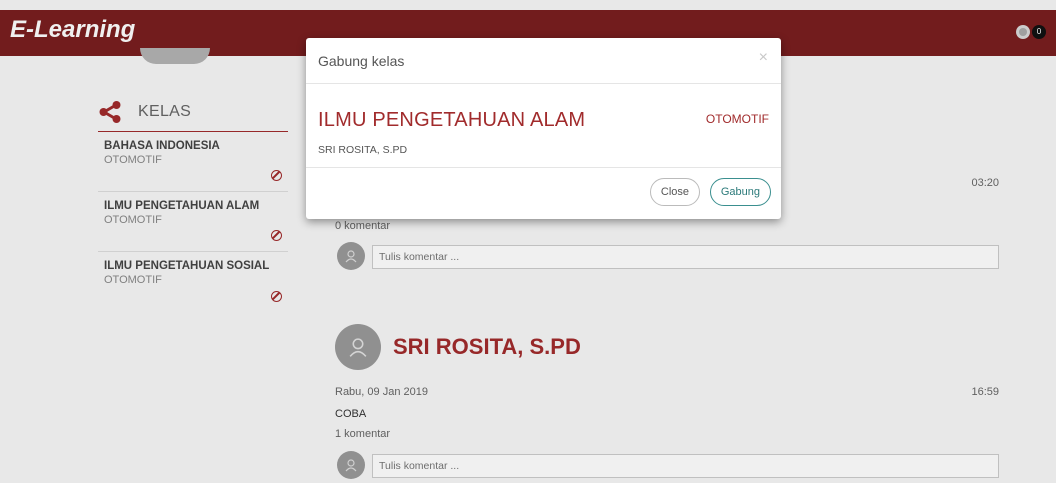 This screenshot has width=1056, height=483. Describe the element at coordinates (363, 150) in the screenshot. I see `modal-teacher: SRI ROSITA, S.PD` at that location.